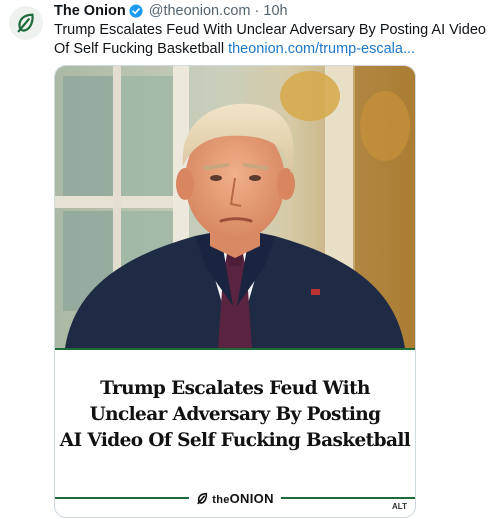 The height and width of the screenshot is (519, 500). I want to click on onion-logo: theONION, so click(235, 498).